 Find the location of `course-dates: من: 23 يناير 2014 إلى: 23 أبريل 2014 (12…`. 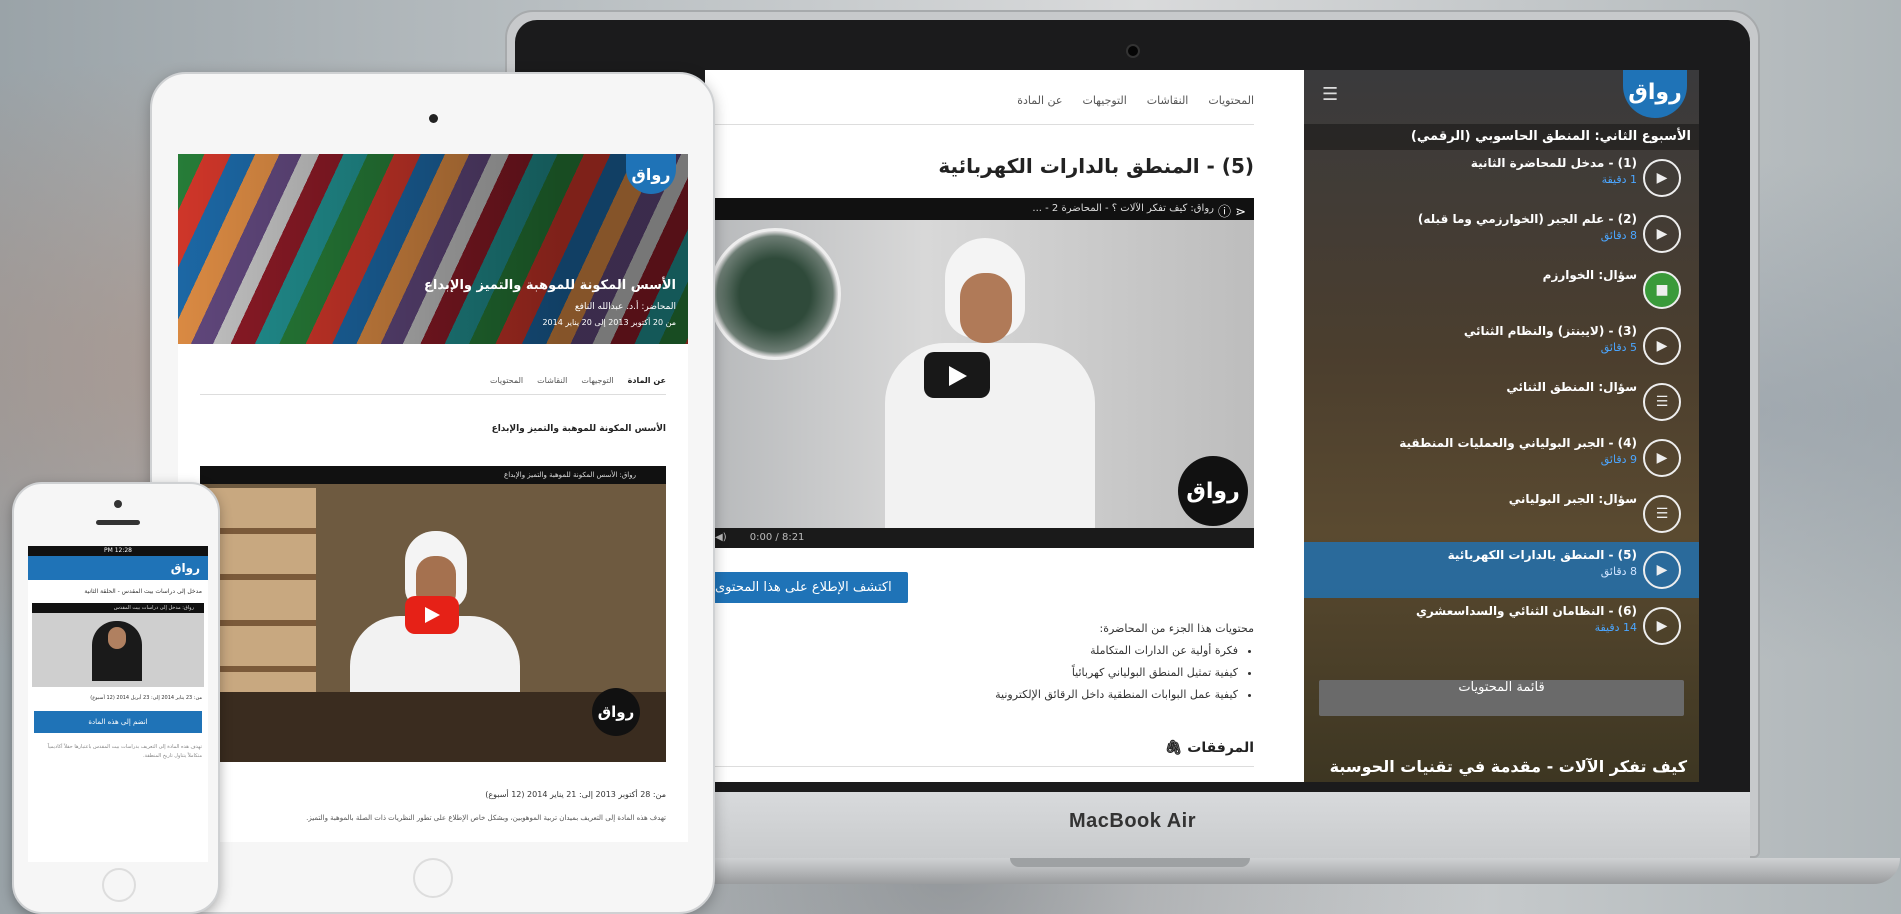

course-dates: من: 23 يناير 2014 إلى: 23 أبريل 2014 (12… is located at coordinates (146, 698).